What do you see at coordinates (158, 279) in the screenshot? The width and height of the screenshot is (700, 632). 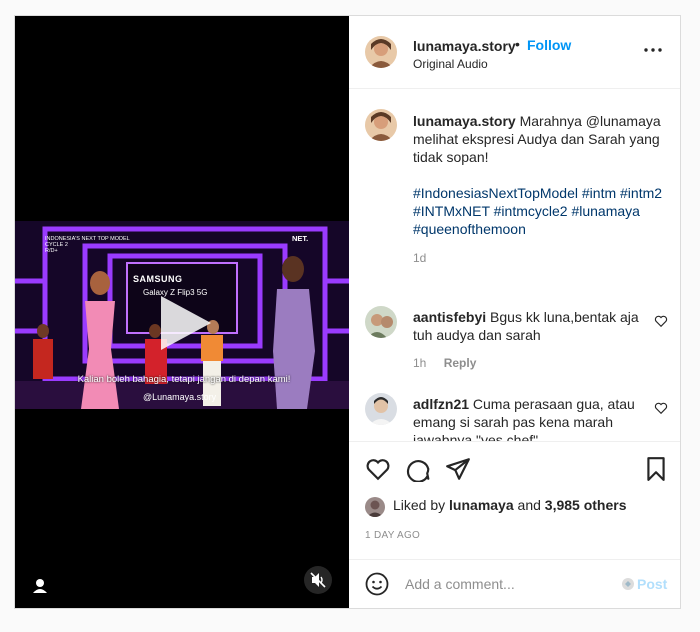 I see `sponsor-brand: SAMSUNG` at bounding box center [158, 279].